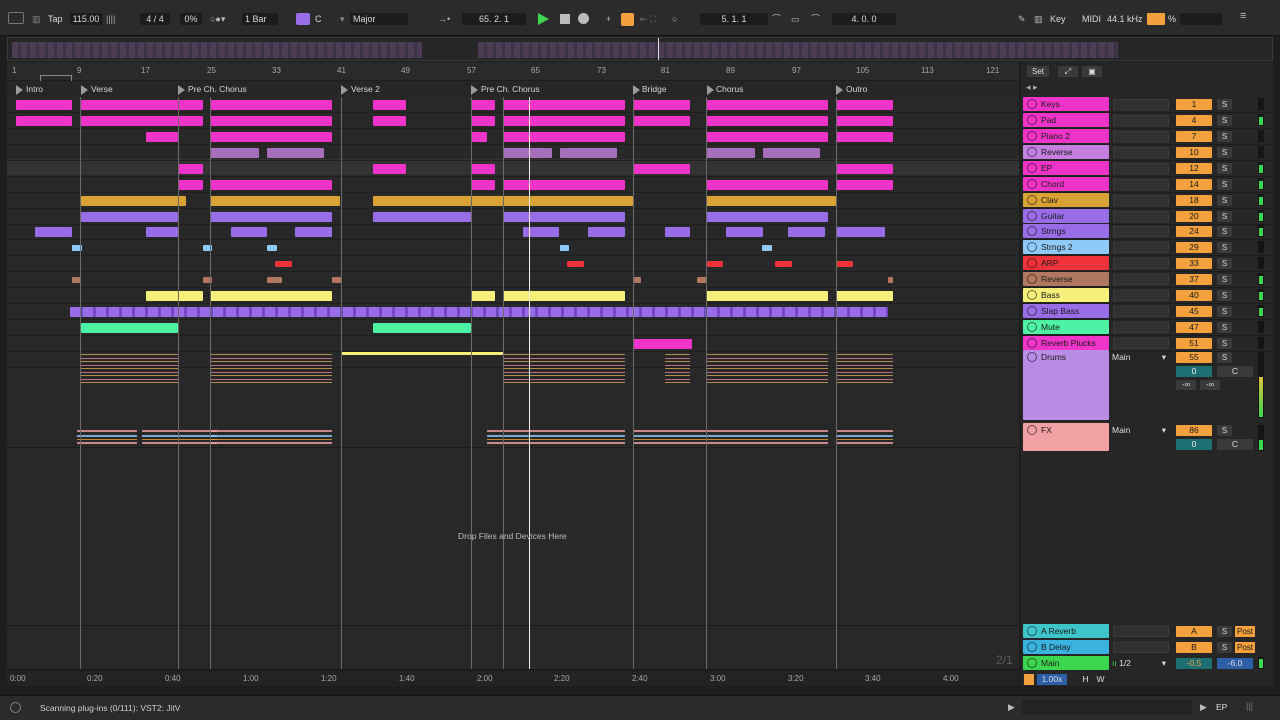 The height and width of the screenshot is (720, 1280). I want to click on playhead, so click(529, 383).